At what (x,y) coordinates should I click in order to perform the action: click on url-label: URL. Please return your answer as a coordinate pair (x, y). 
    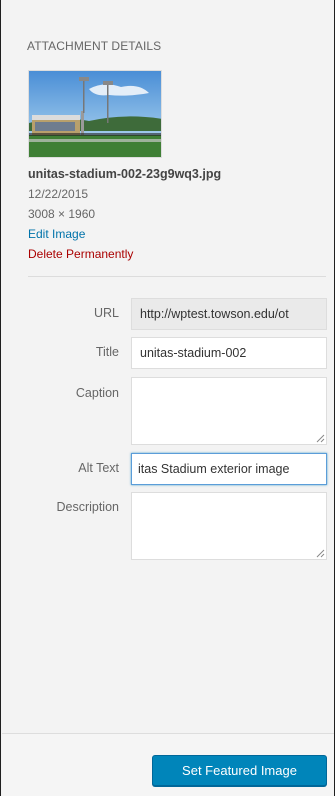
    Looking at the image, I should click on (106, 313).